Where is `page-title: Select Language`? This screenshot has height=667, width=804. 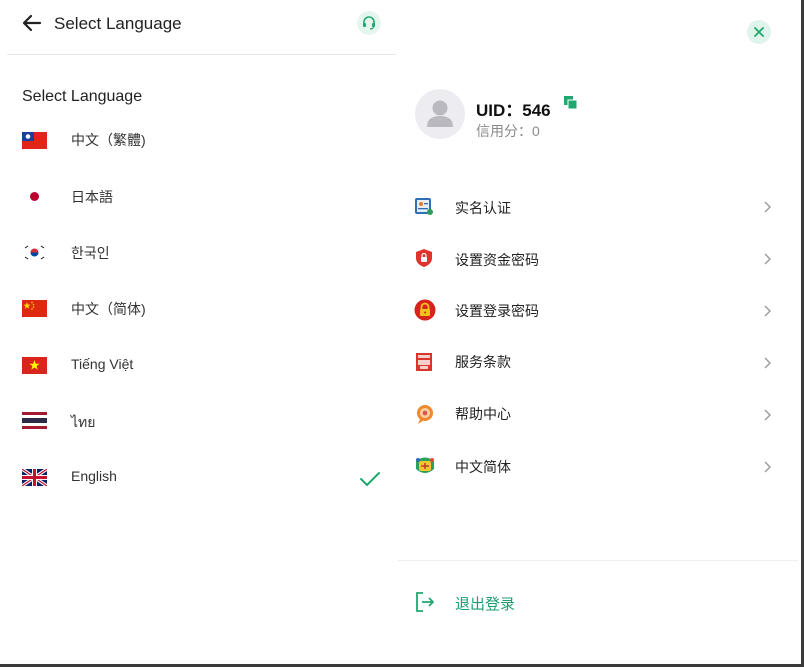
page-title: Select Language is located at coordinates (118, 23).